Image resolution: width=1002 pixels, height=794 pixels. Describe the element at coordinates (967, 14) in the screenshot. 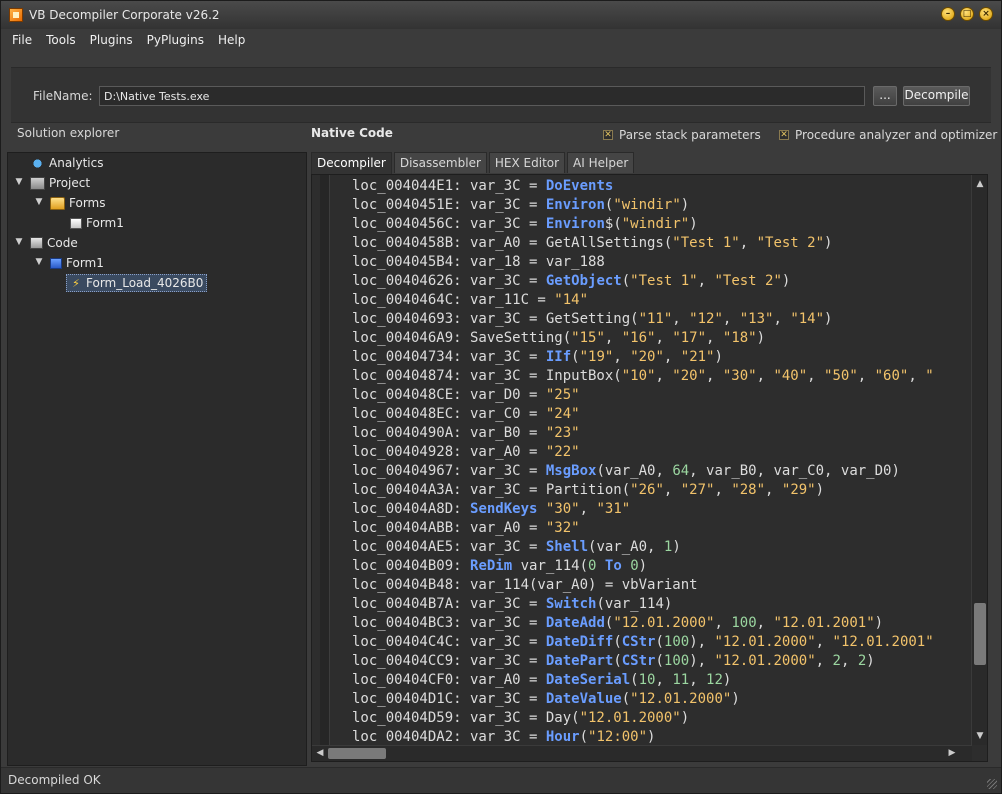

I see `maximize-button: □` at that location.